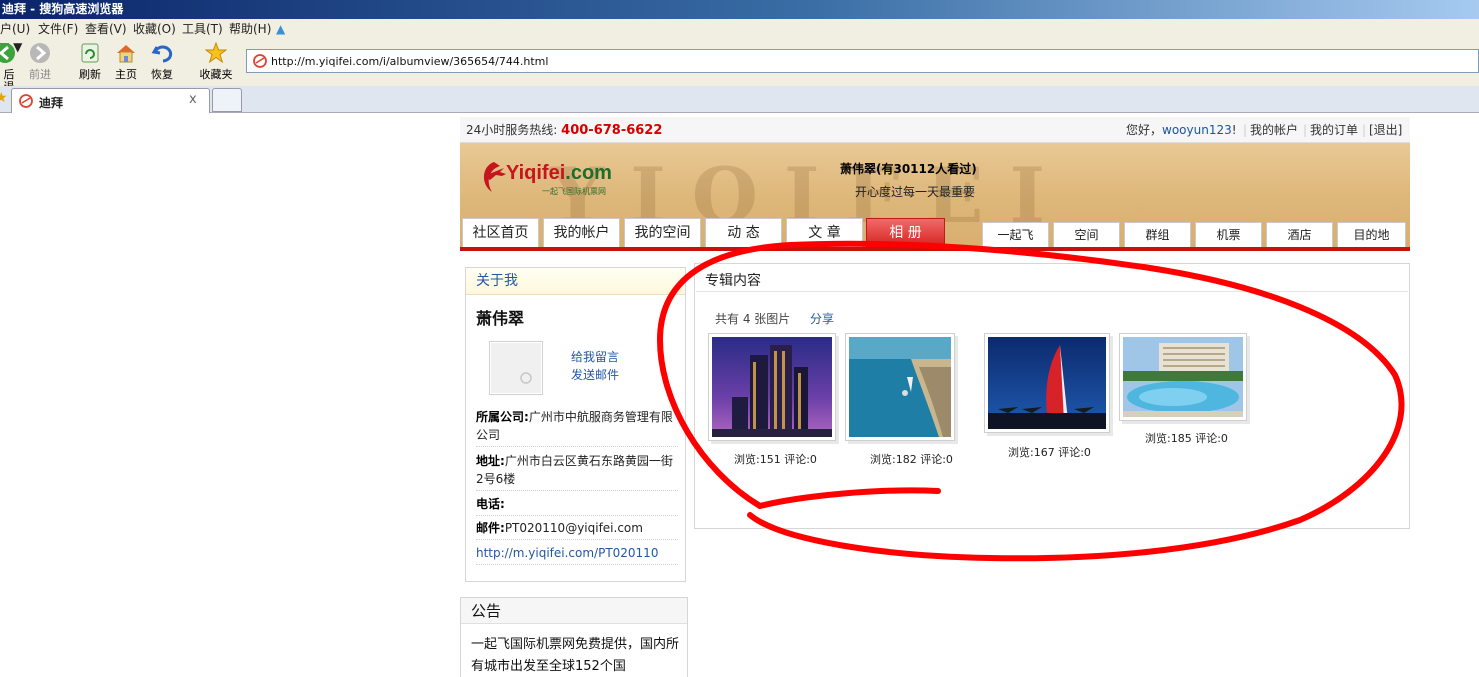 The width and height of the screenshot is (1479, 677). I want to click on favorite-star-icon: ★, so click(4, 98).